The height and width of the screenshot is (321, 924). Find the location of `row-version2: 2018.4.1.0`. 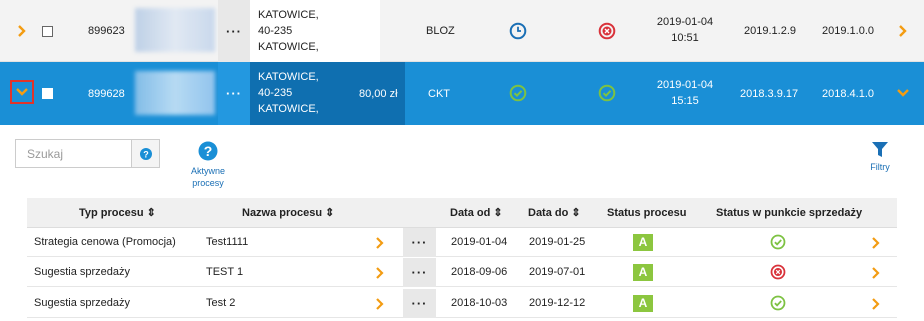

row-version2: 2018.4.1.0 is located at coordinates (848, 94).